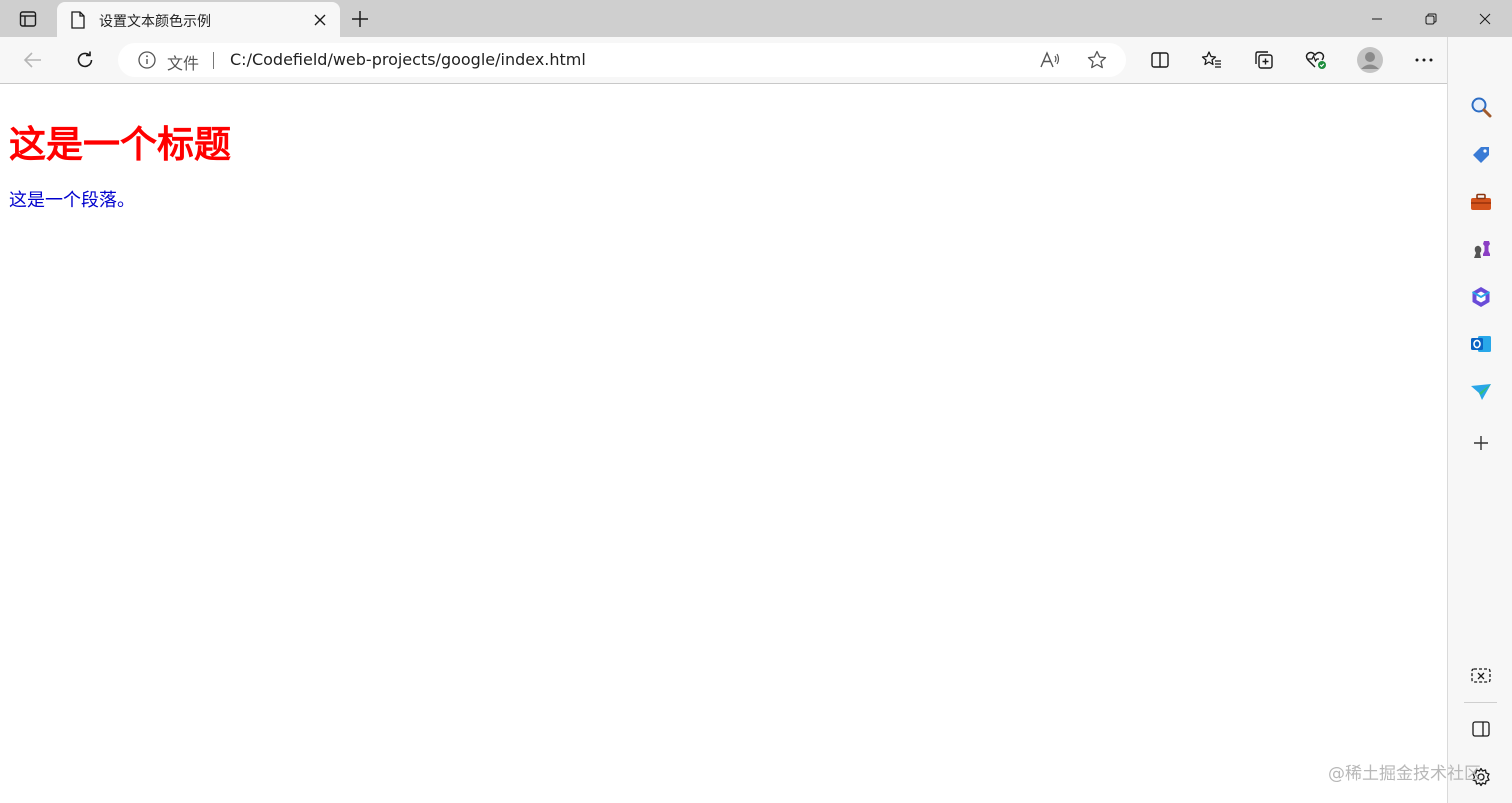 The width and height of the screenshot is (1512, 803). I want to click on office-icon, so click(1481, 297).